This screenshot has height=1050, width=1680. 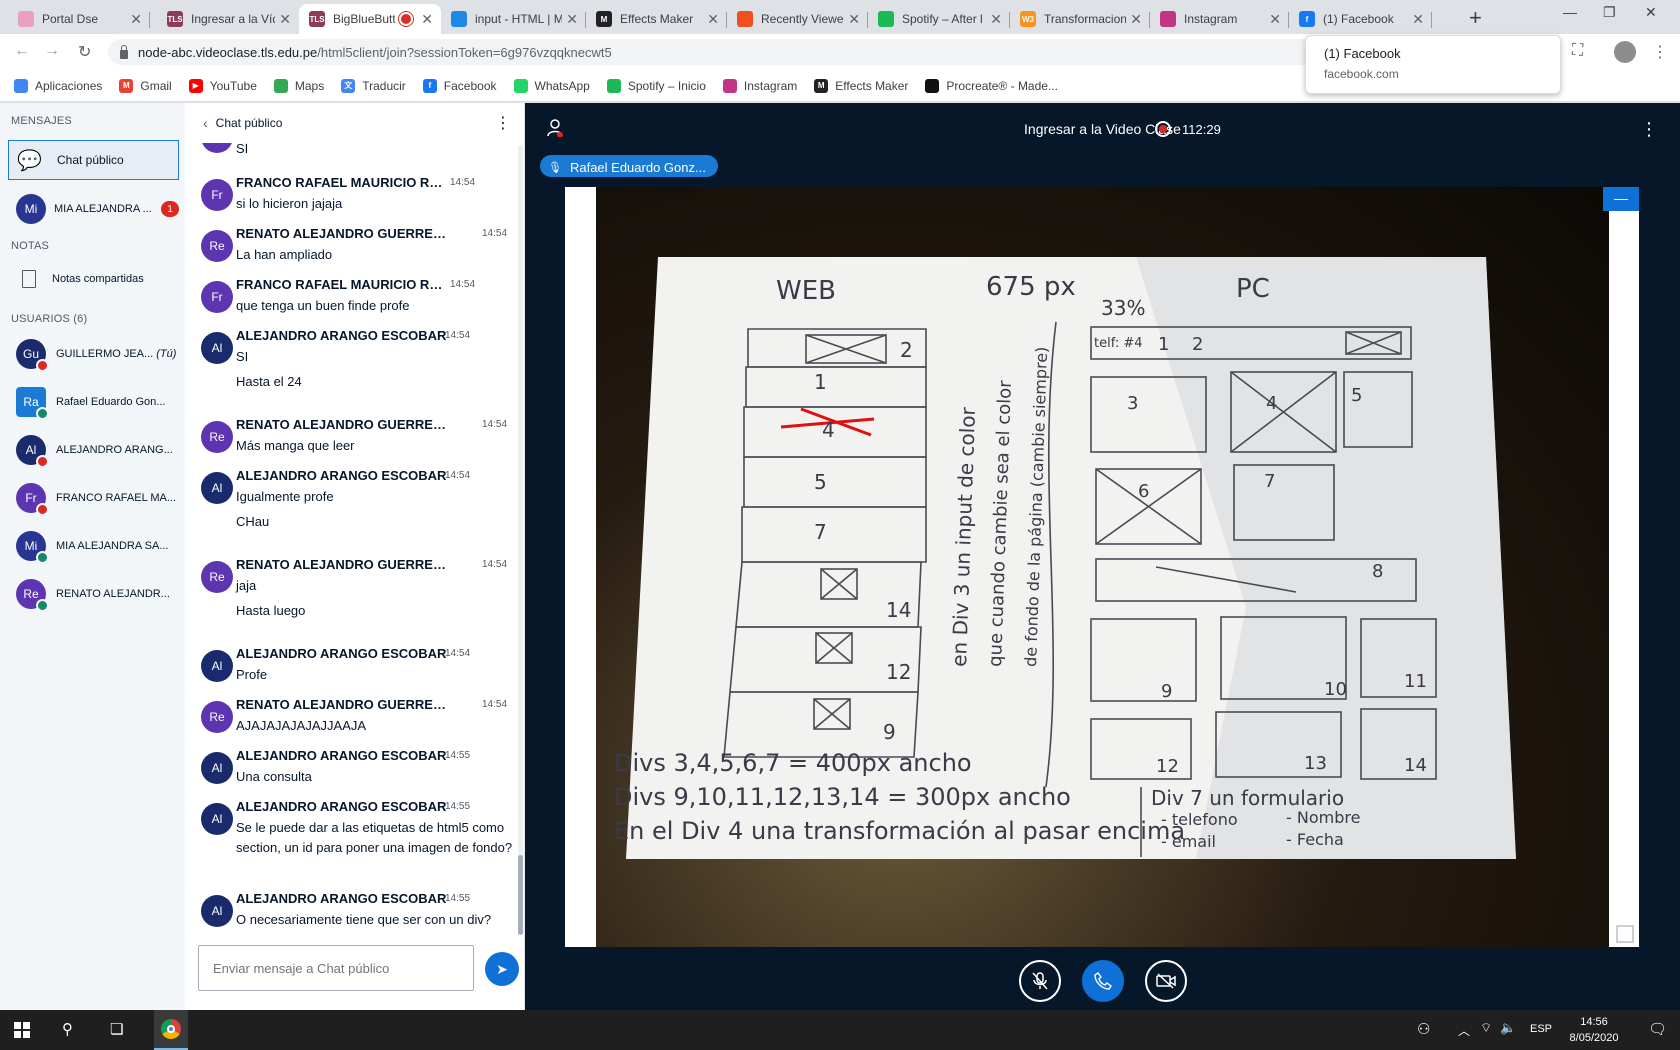 What do you see at coordinates (222, 85) in the screenshot?
I see `bookmark-item: ▶ YouTube` at bounding box center [222, 85].